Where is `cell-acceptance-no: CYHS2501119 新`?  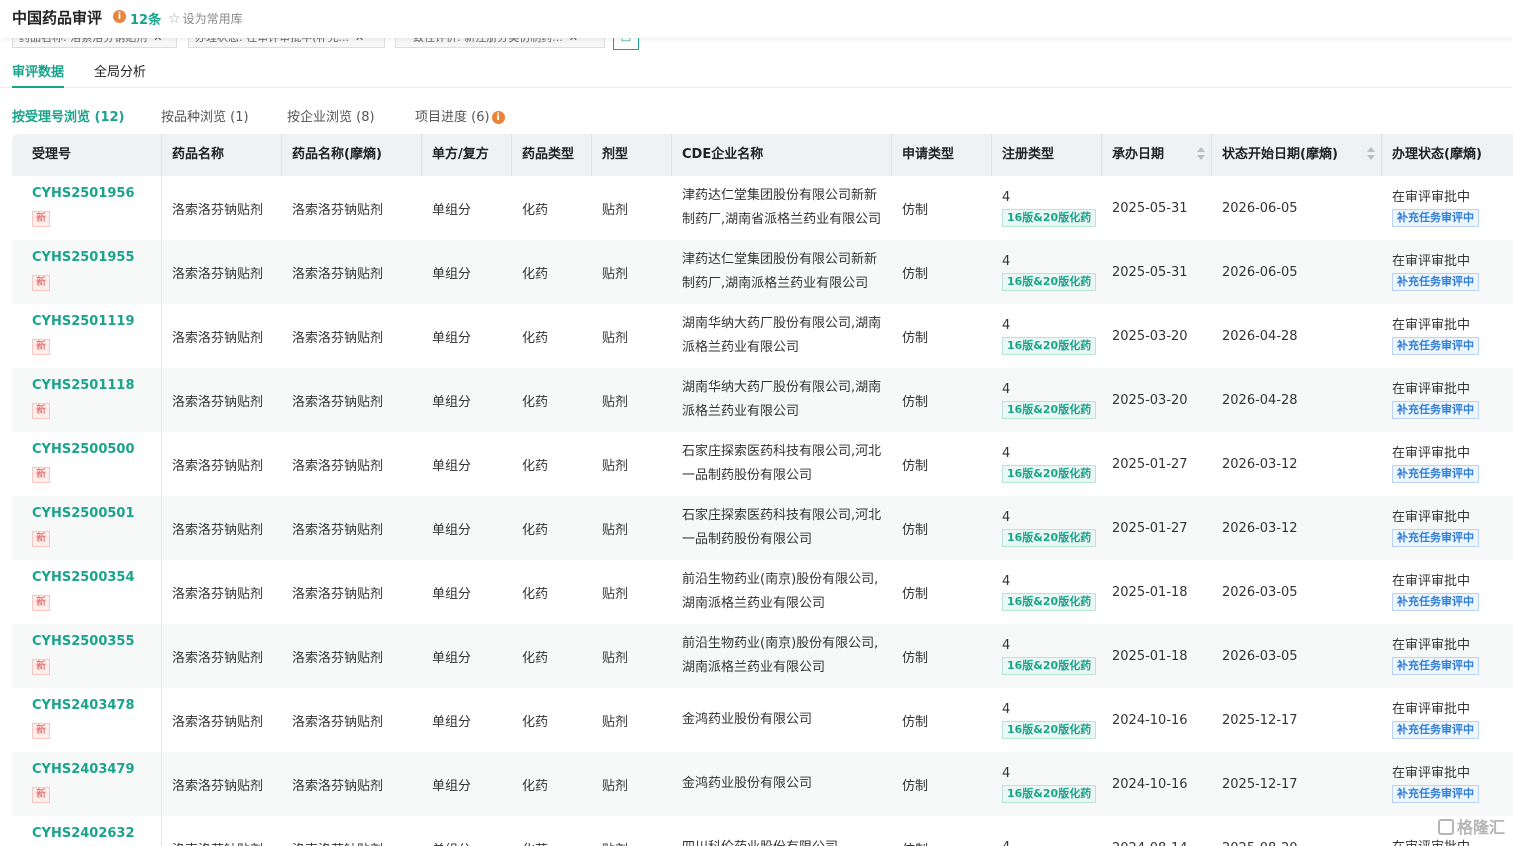
cell-acceptance-no: CYHS2501119 新 is located at coordinates (87, 336).